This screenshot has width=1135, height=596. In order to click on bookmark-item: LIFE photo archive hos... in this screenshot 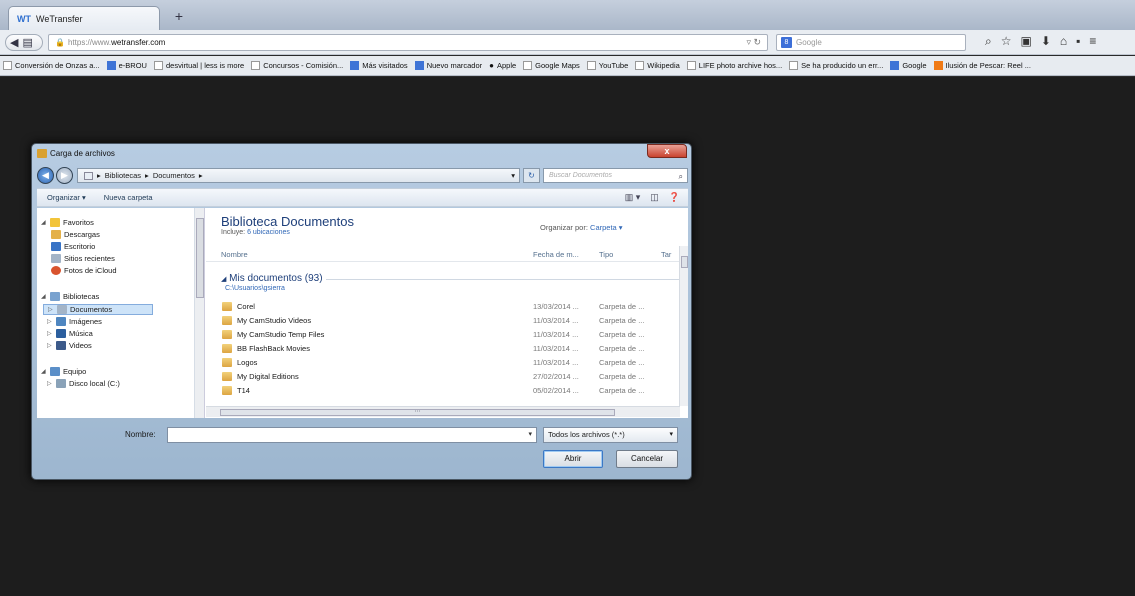, I will do `click(736, 65)`.